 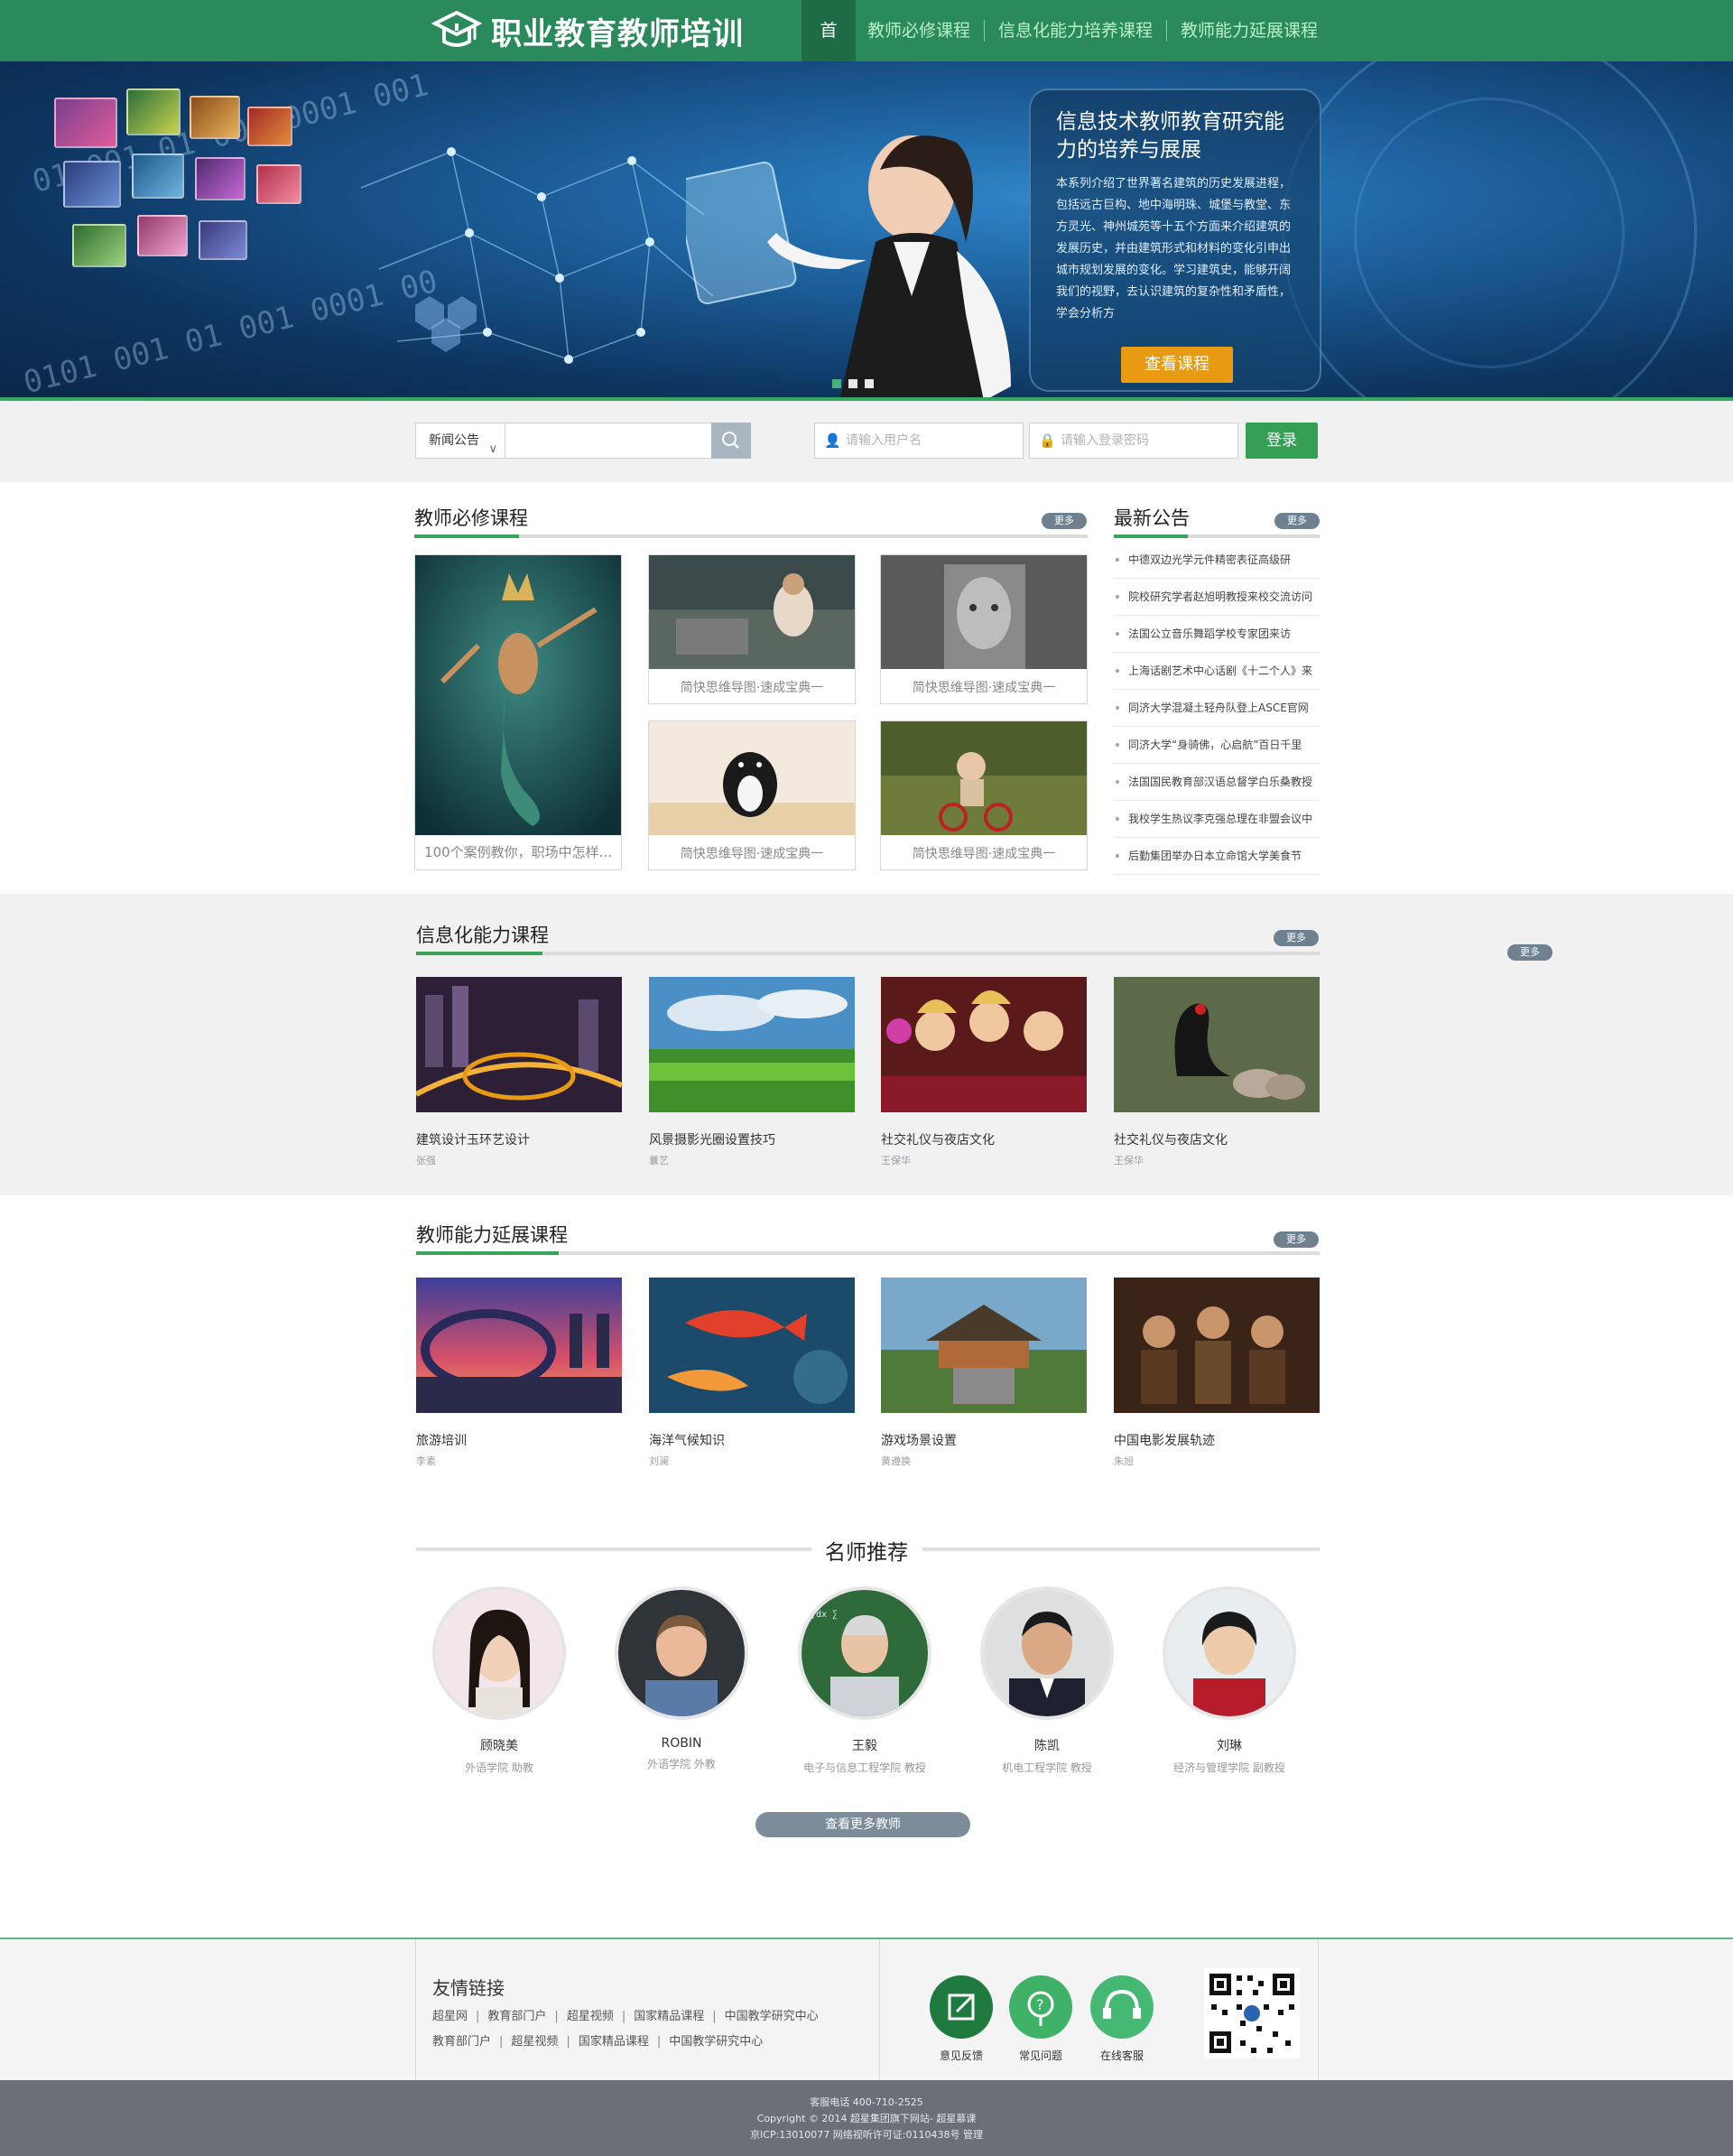 What do you see at coordinates (1217, 671) in the screenshot?
I see `news-item: 上海话剧艺术中心话剧《十二个人》来` at bounding box center [1217, 671].